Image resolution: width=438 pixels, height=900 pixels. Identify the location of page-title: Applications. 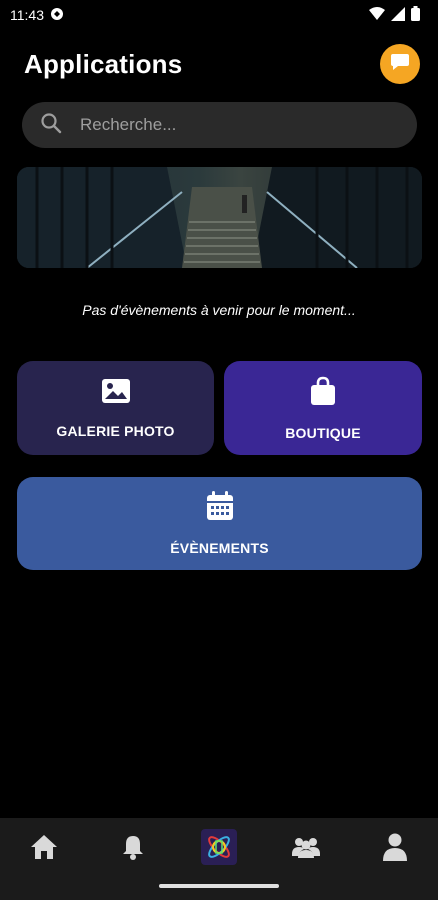
(103, 63).